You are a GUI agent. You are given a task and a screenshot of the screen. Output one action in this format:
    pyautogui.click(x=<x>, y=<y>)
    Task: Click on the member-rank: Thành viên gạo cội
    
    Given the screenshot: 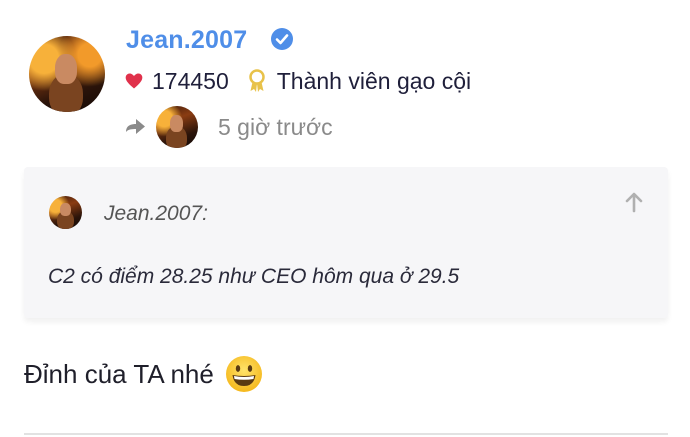 What is the action you would take?
    pyautogui.click(x=374, y=80)
    